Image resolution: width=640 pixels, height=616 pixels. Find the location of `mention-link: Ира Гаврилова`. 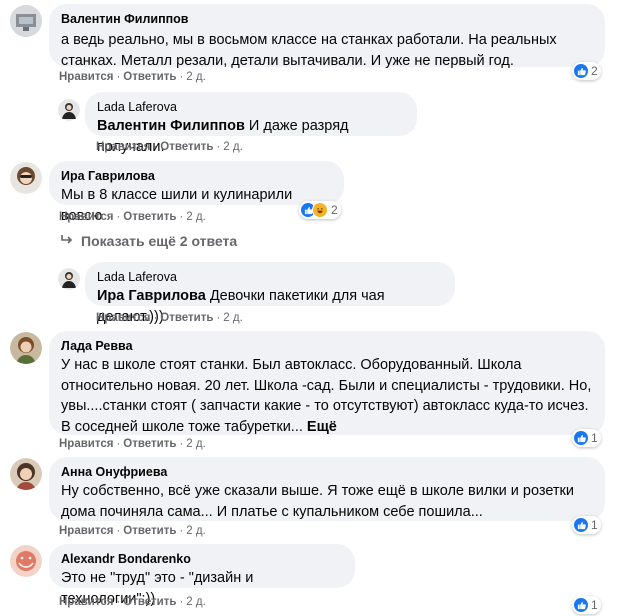

mention-link: Ира Гаврилова is located at coordinates (151, 296).